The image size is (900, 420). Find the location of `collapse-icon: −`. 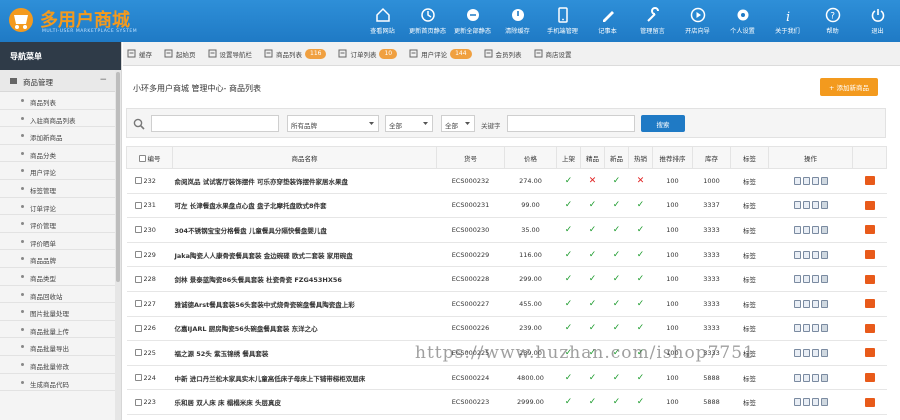

collapse-icon: − is located at coordinates (103, 80).